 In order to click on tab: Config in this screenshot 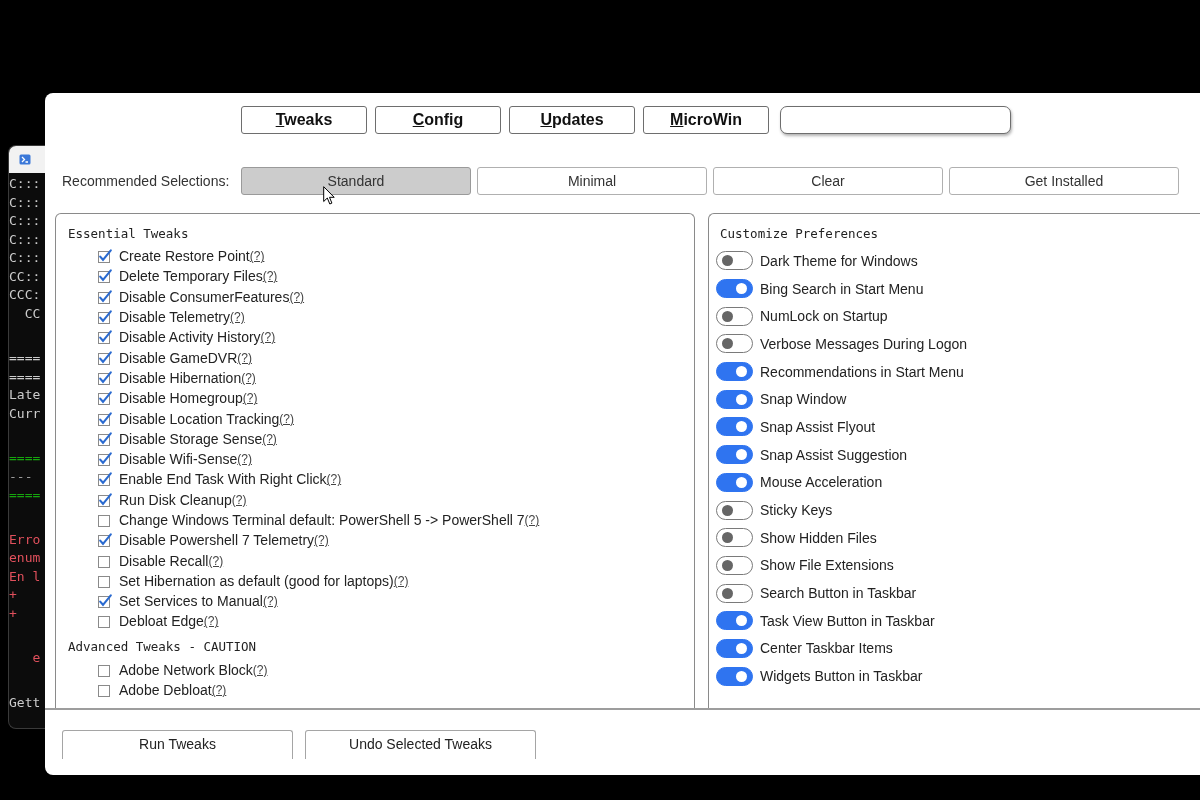, I will do `click(438, 120)`.